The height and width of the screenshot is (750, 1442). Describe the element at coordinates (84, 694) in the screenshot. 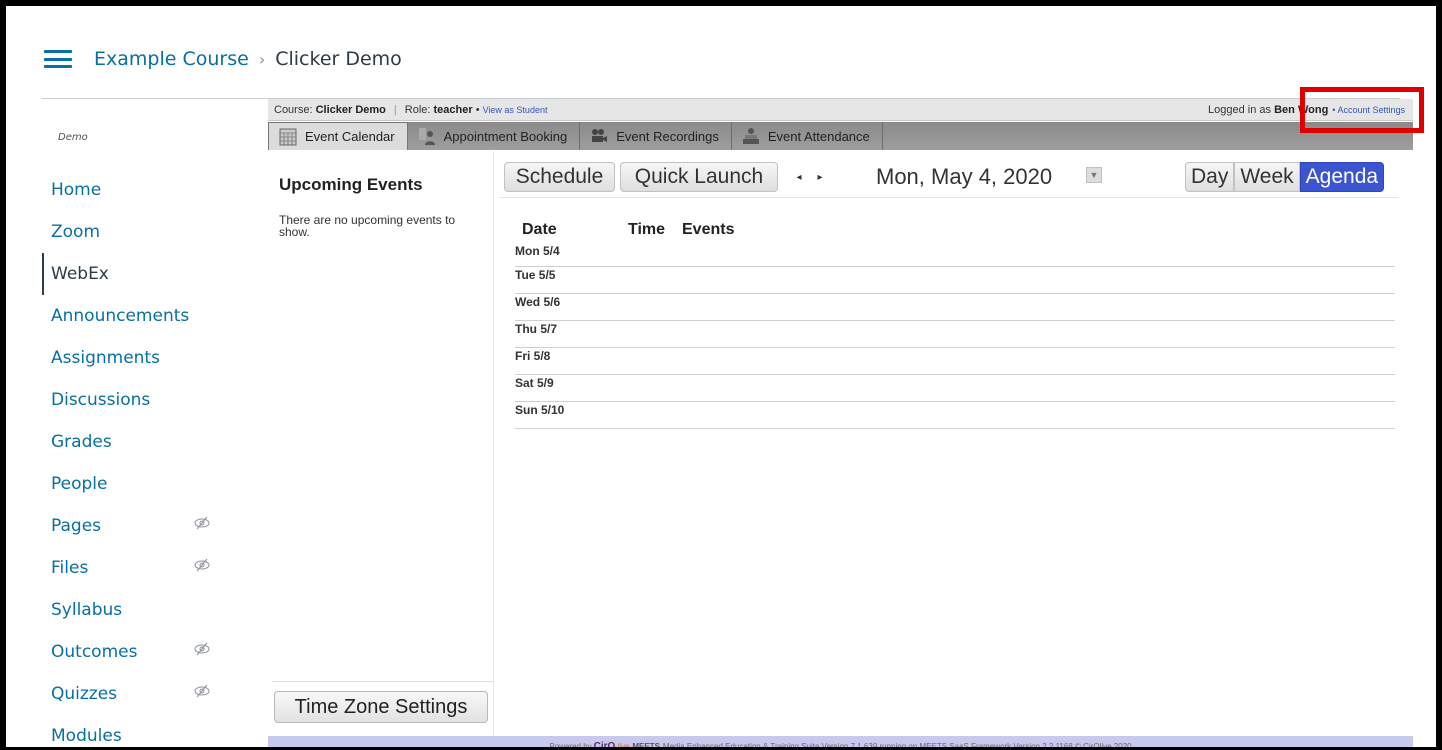

I see `nav-item-label: Quizzes` at that location.